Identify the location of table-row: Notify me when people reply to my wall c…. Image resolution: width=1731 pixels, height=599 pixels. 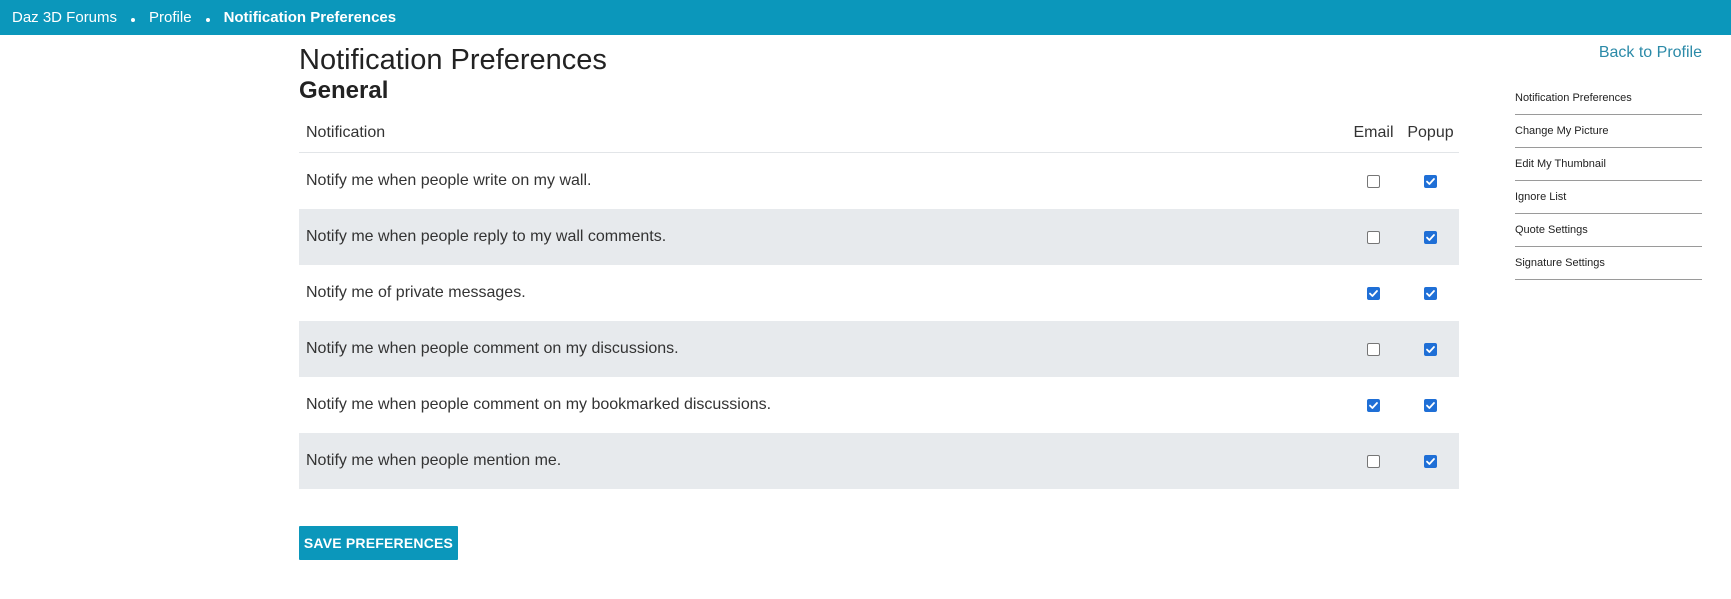
(879, 237).